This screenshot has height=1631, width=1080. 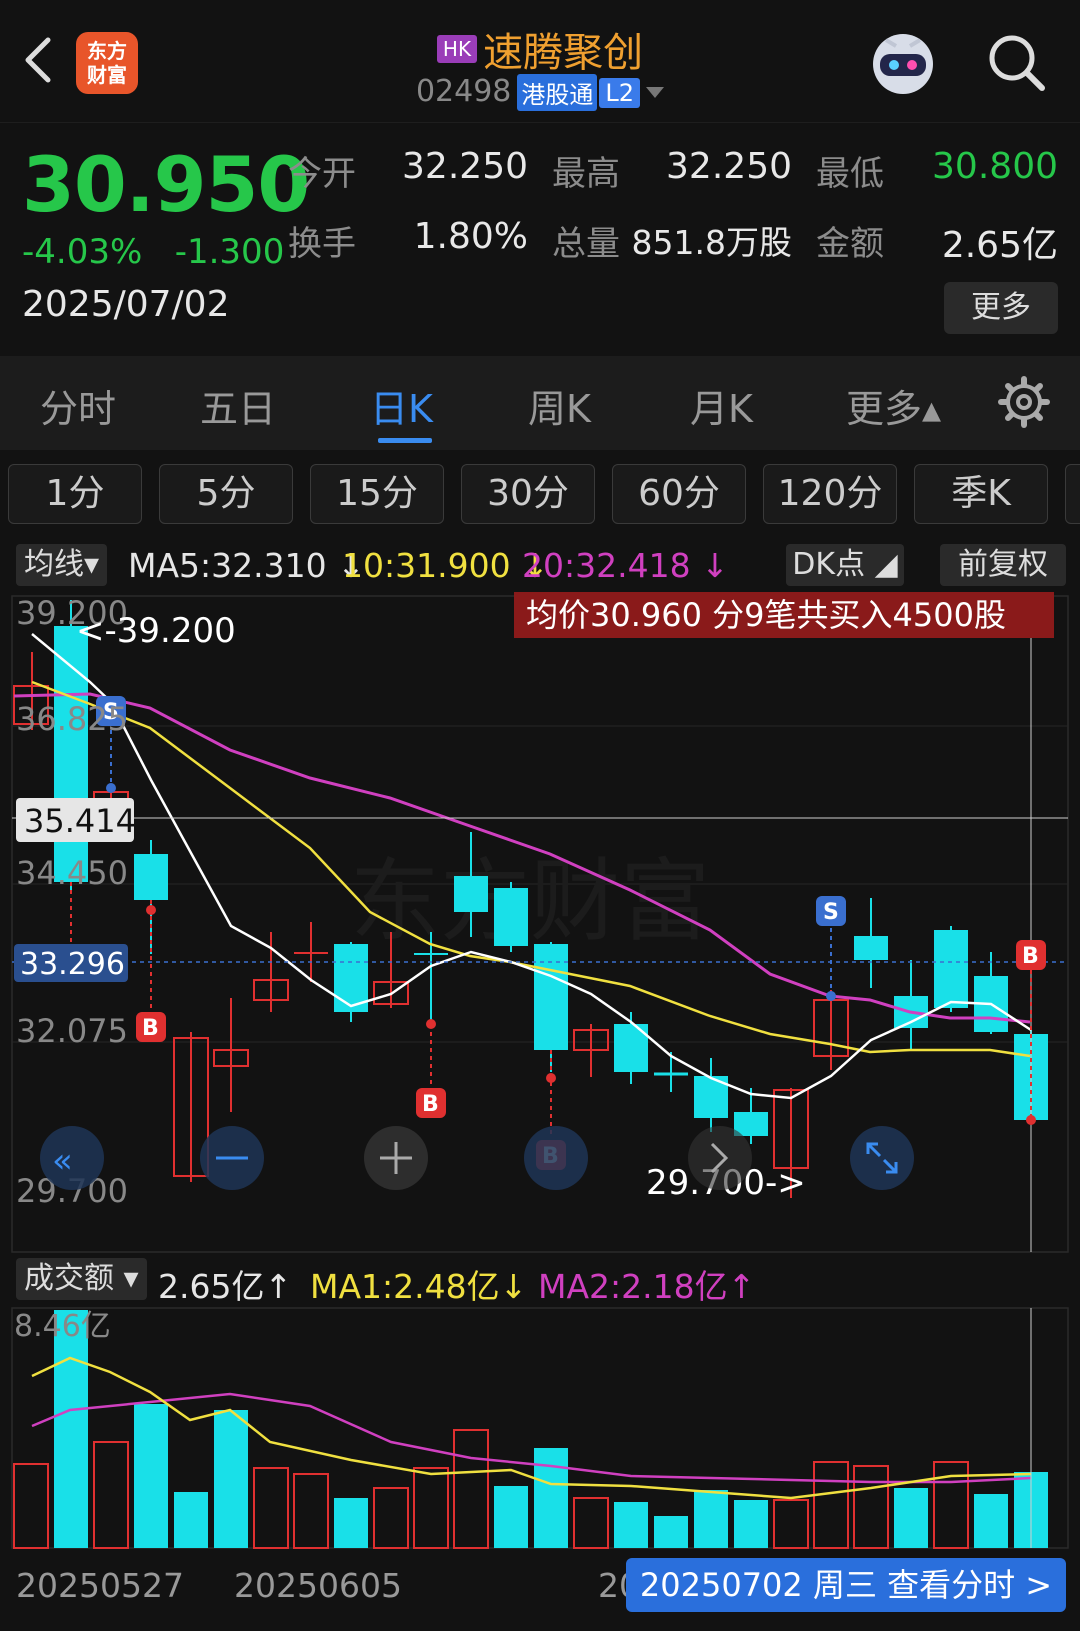 What do you see at coordinates (846, 1585) in the screenshot?
I see `view-intraday-button: 20250702 周三 查看分时 >` at bounding box center [846, 1585].